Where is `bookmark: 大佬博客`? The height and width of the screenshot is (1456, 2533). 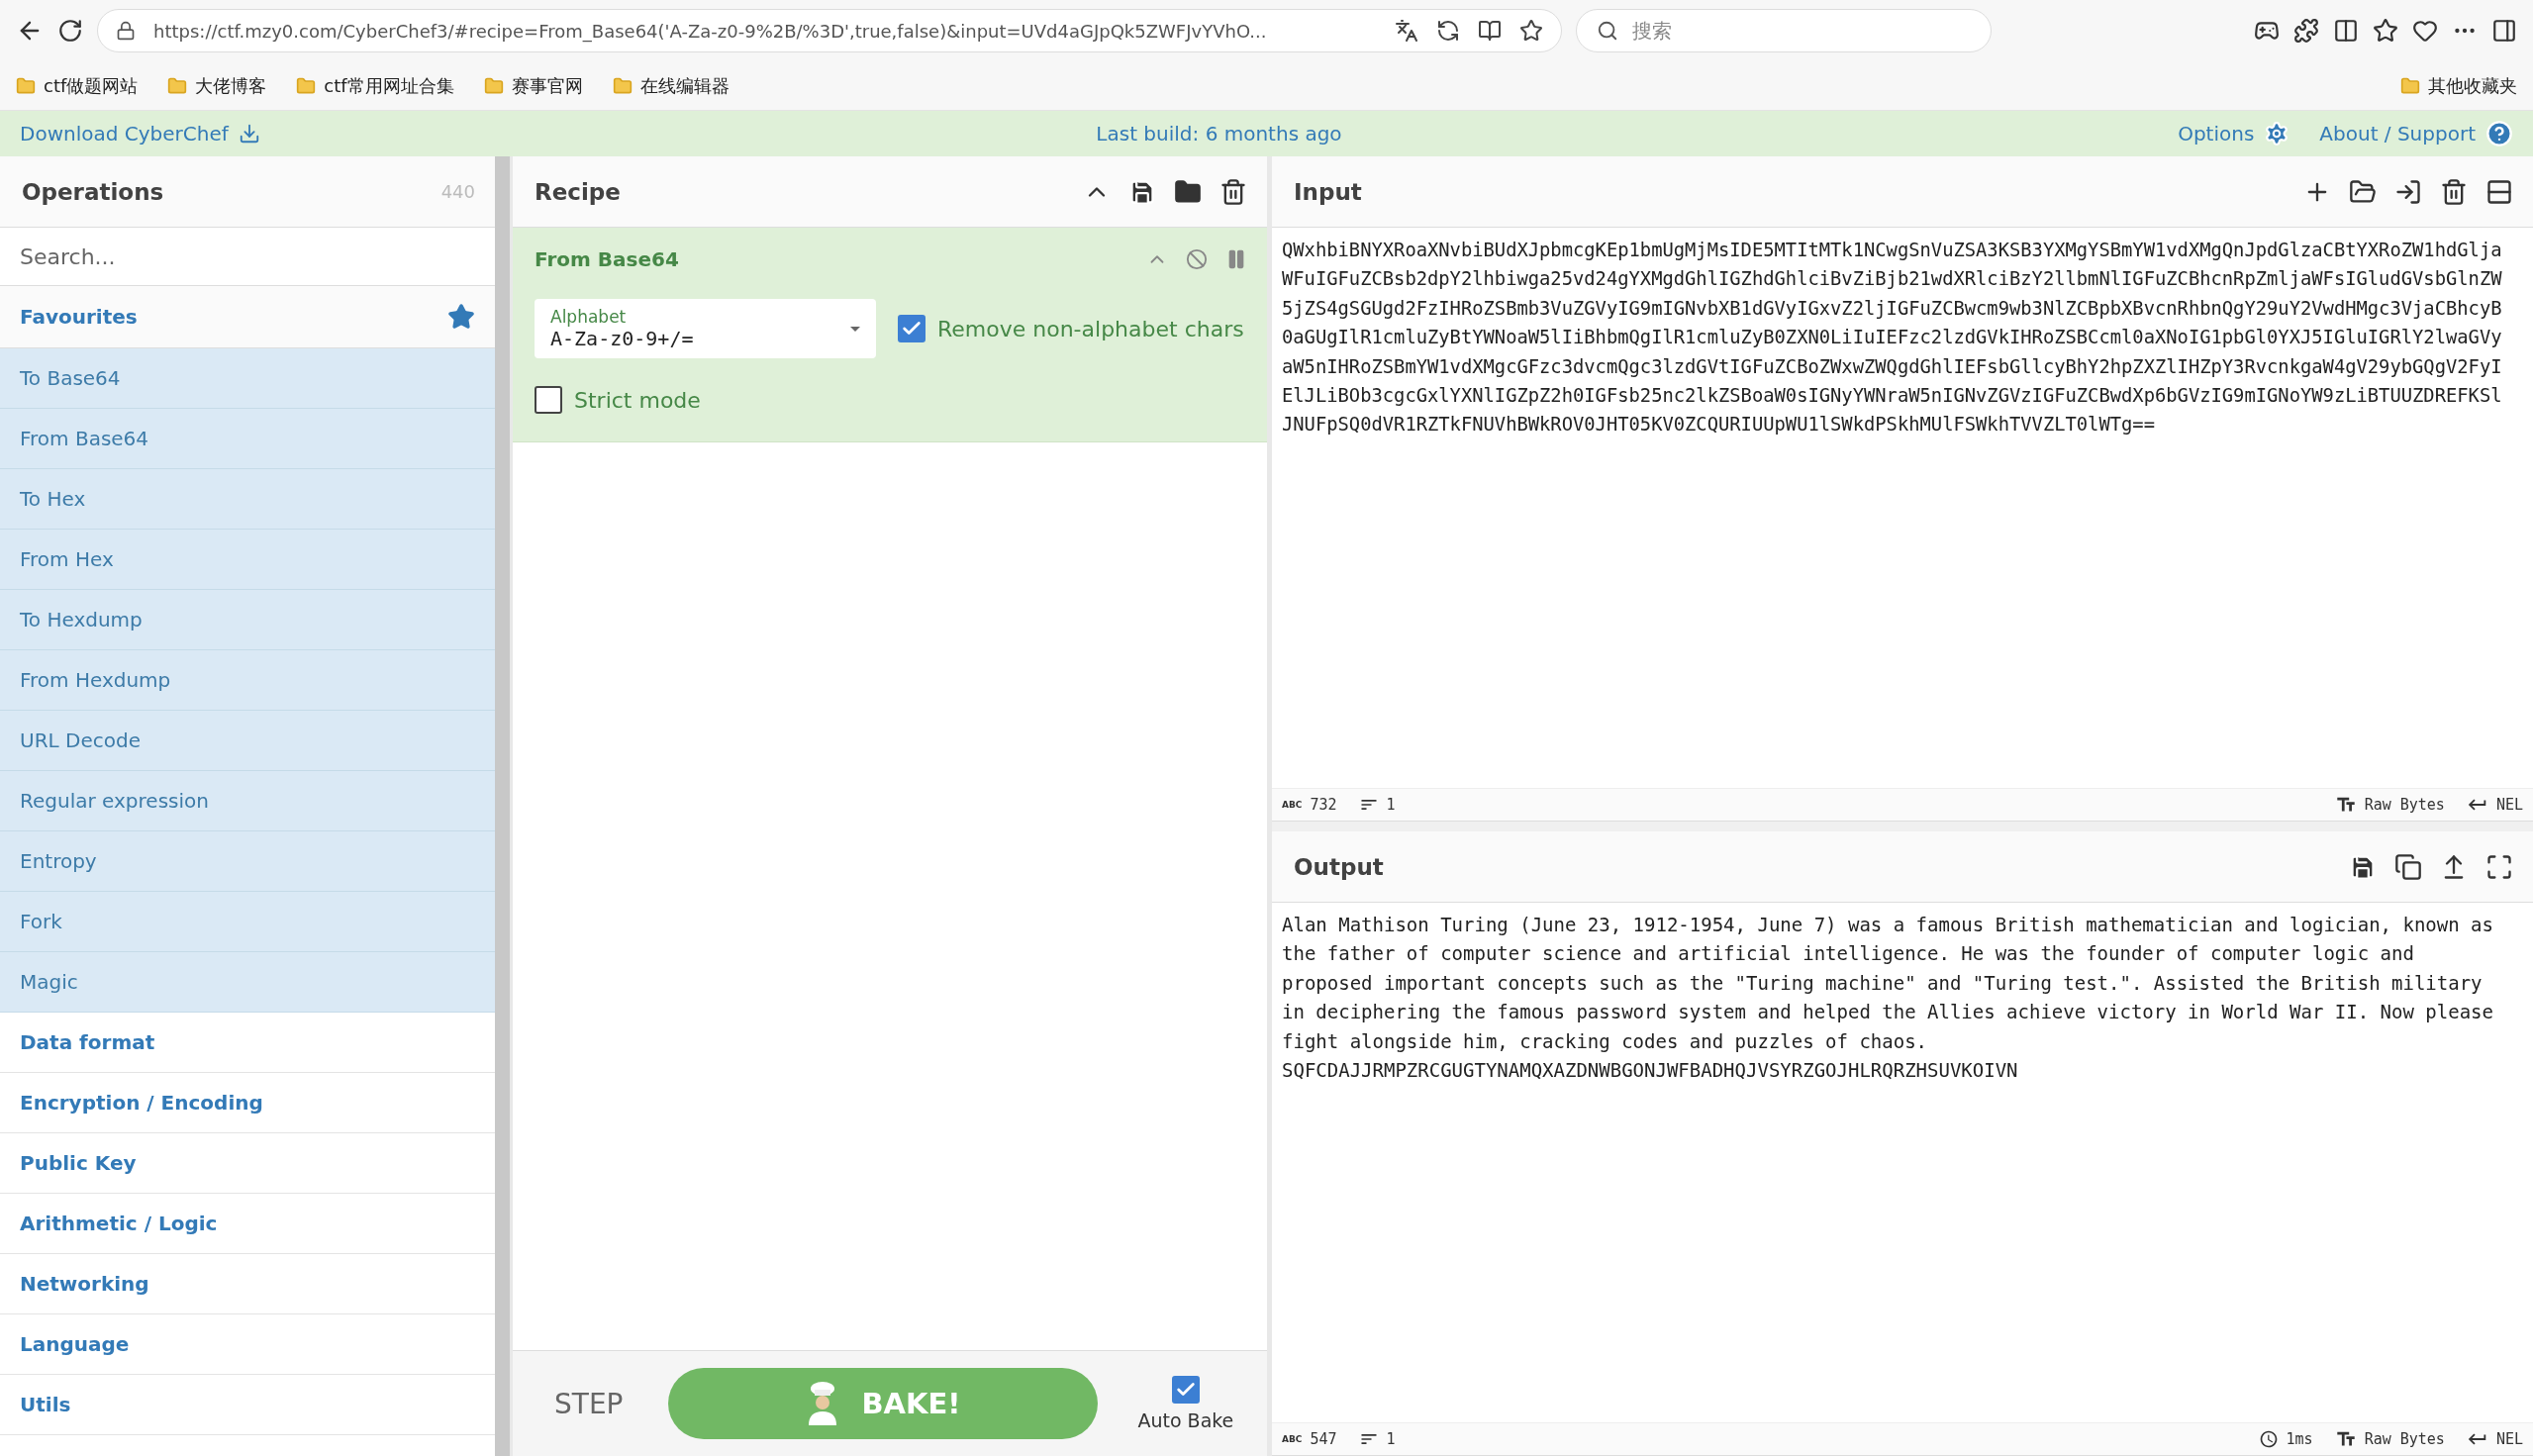
bookmark: 大佬博客 is located at coordinates (231, 85).